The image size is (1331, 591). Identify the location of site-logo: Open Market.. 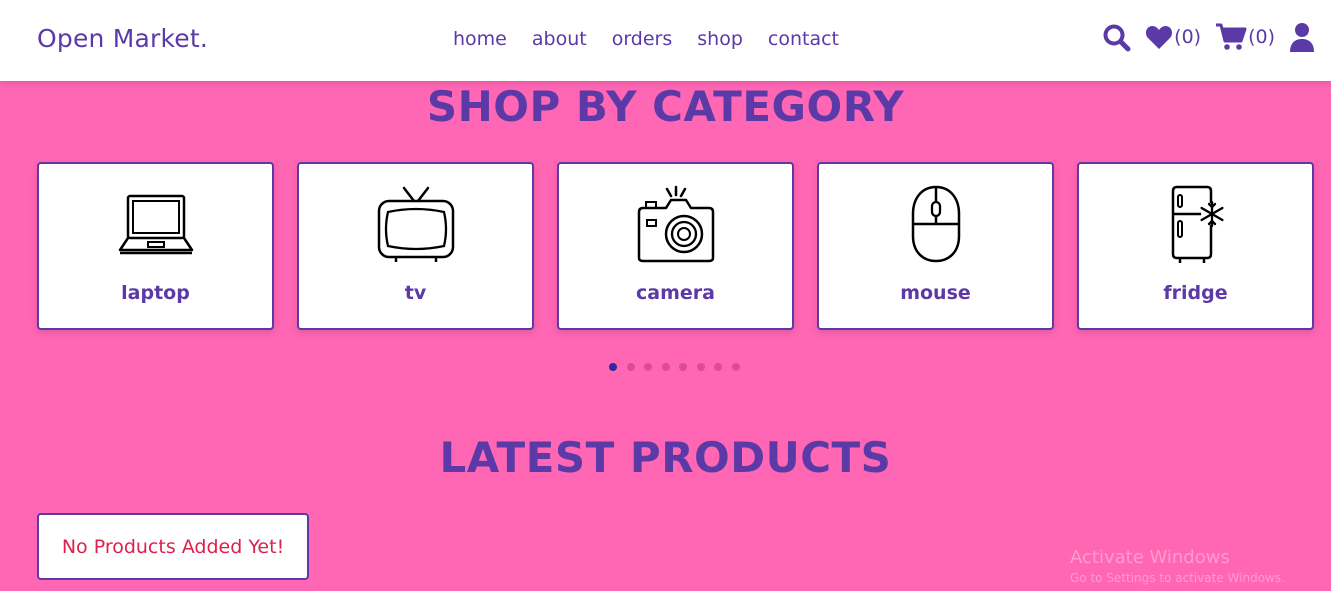
(122, 38).